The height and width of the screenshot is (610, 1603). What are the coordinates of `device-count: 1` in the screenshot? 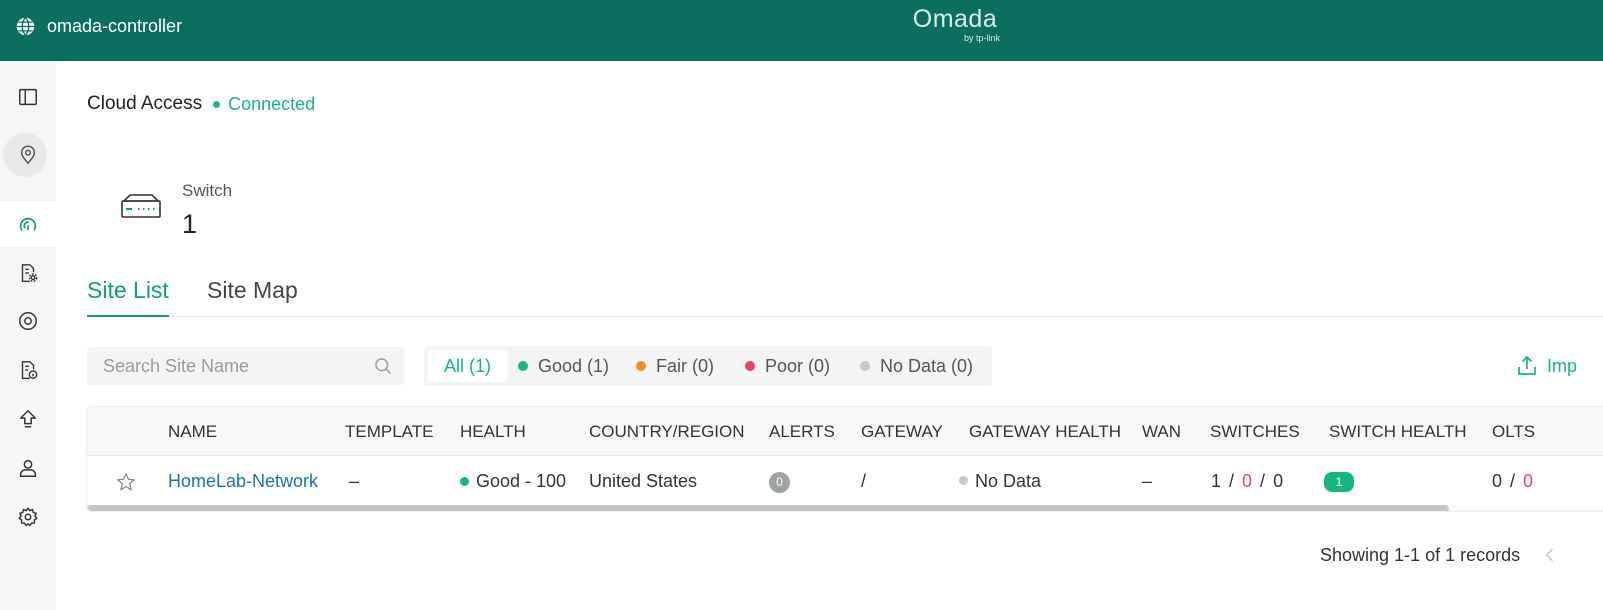 It's located at (190, 224).